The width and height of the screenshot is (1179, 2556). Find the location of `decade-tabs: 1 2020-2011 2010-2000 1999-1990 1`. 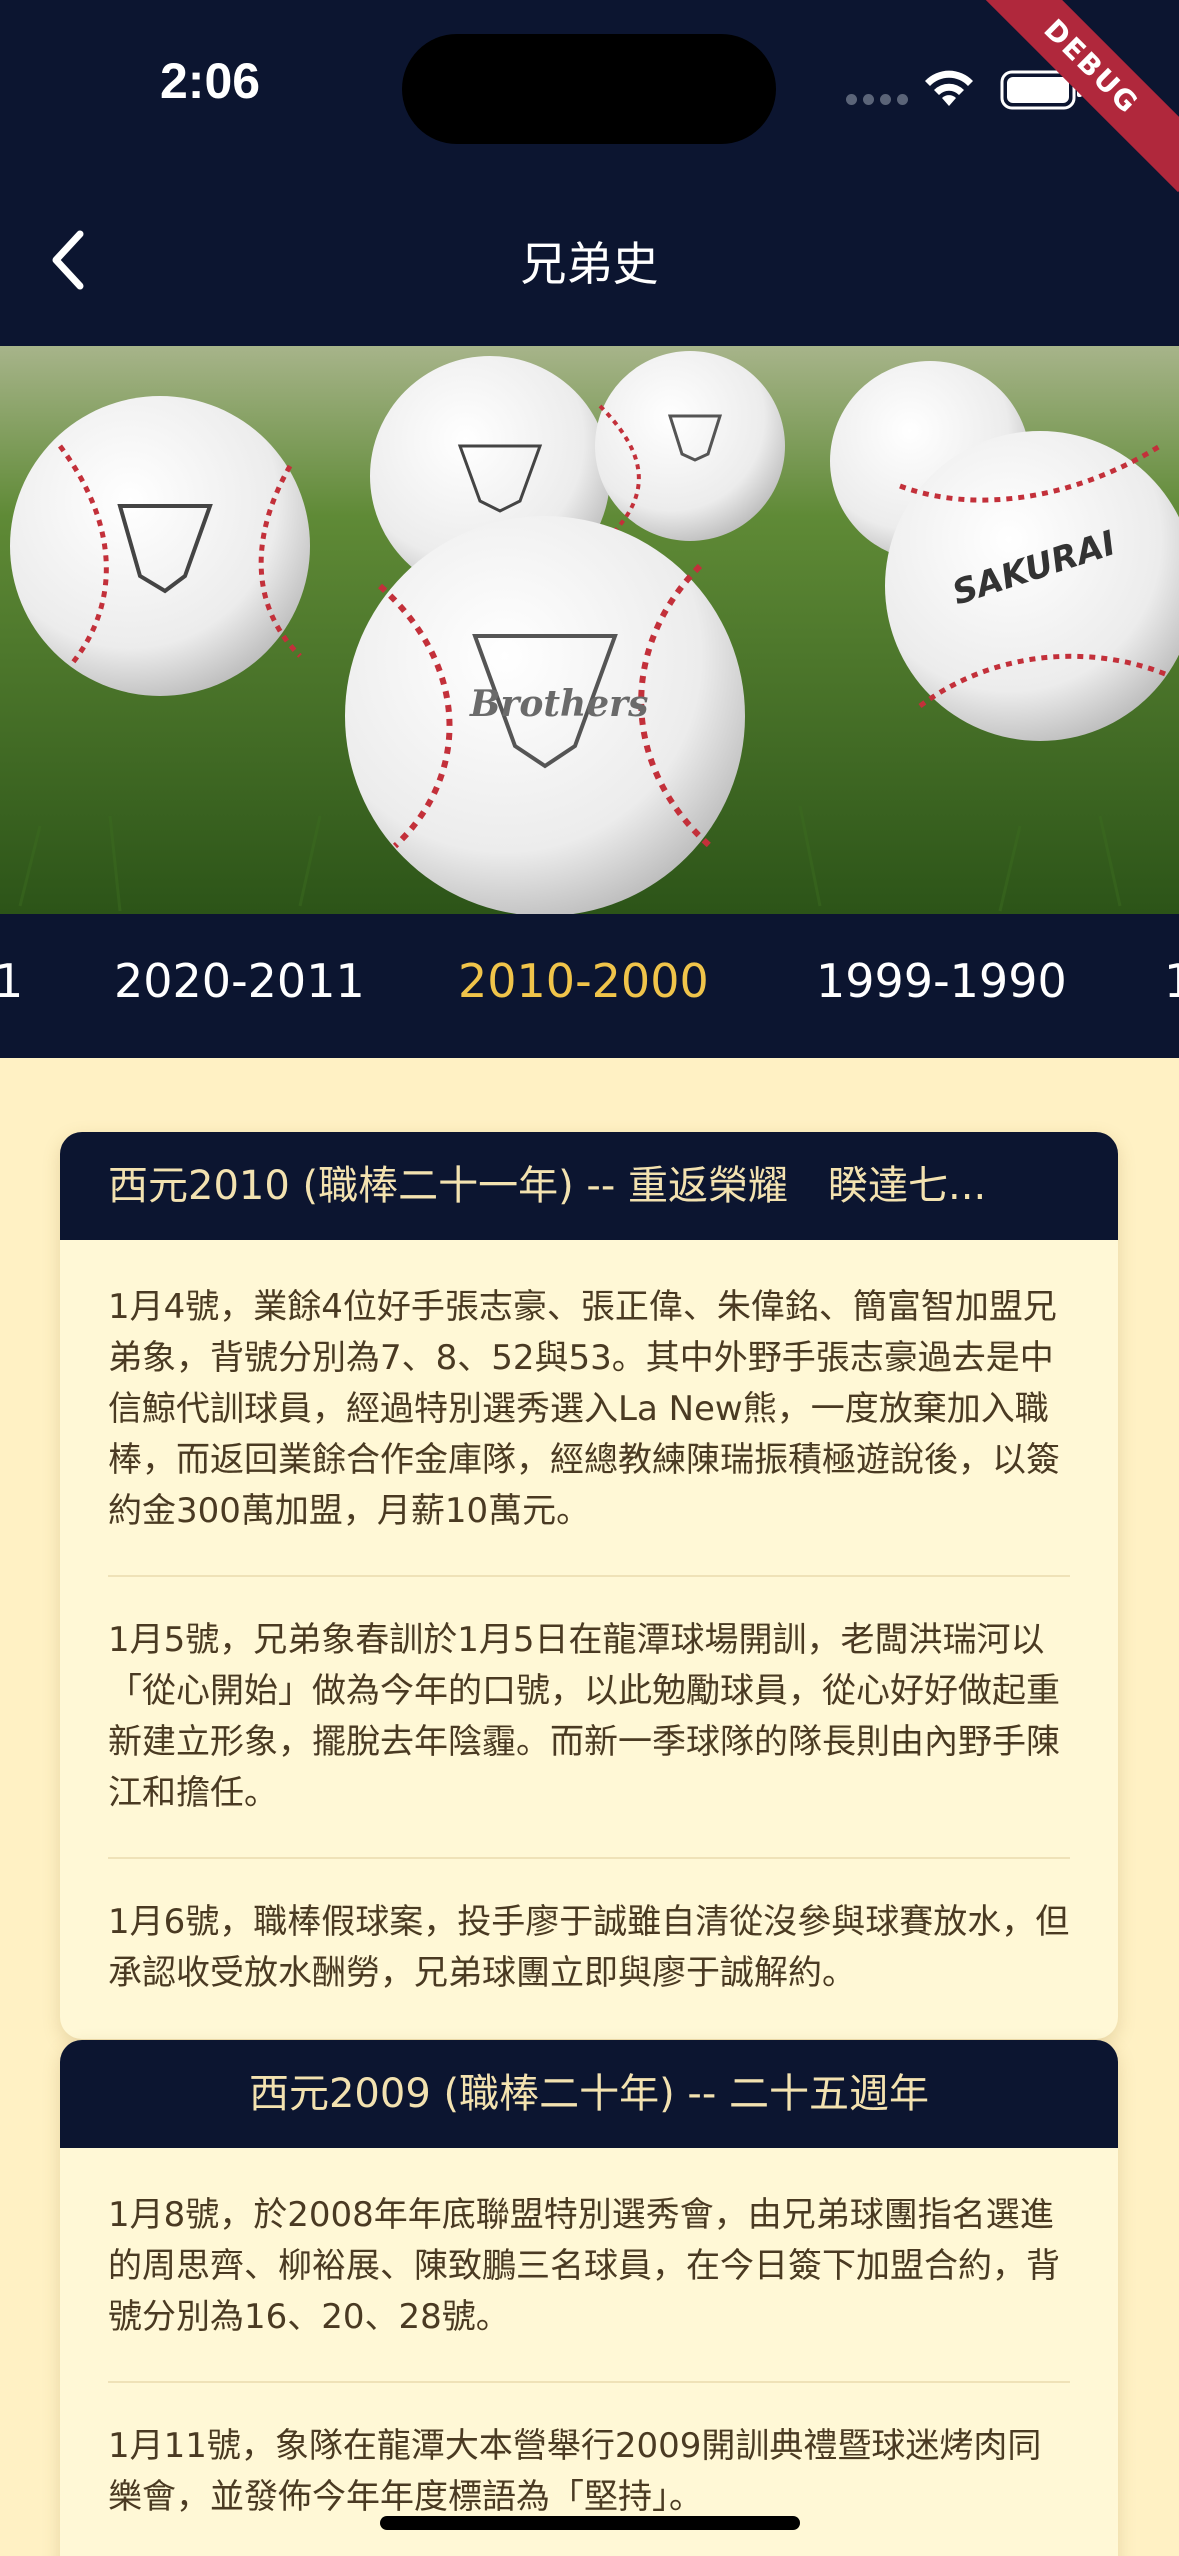

decade-tabs: 1 2020-2011 2010-2000 1999-1990 1 is located at coordinates (589, 986).